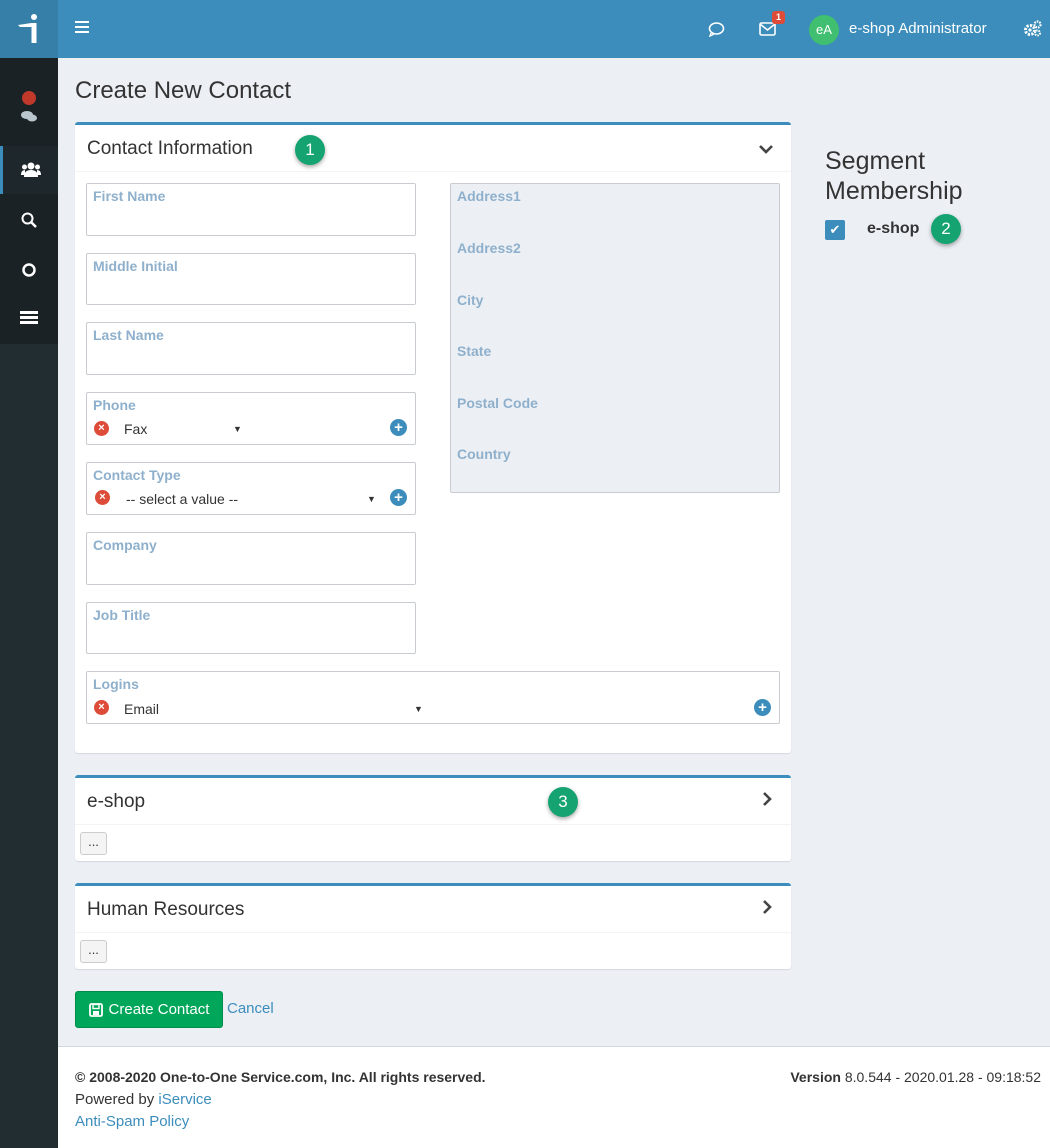  What do you see at coordinates (237, 429) in the screenshot?
I see `phone-type-caret-icon: ▼` at bounding box center [237, 429].